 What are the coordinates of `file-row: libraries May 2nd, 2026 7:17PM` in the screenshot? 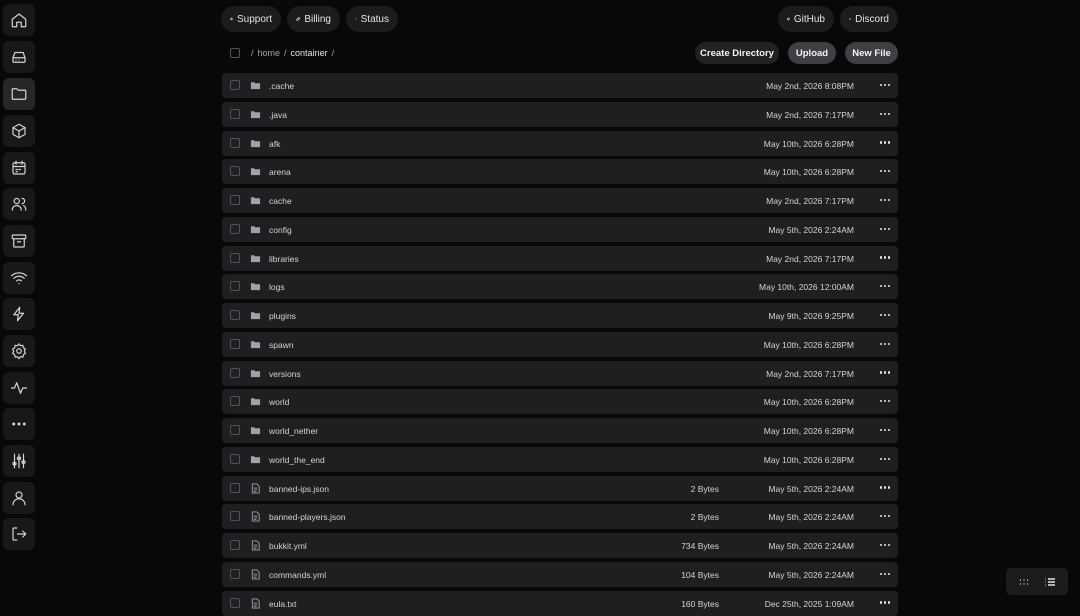 It's located at (560, 258).